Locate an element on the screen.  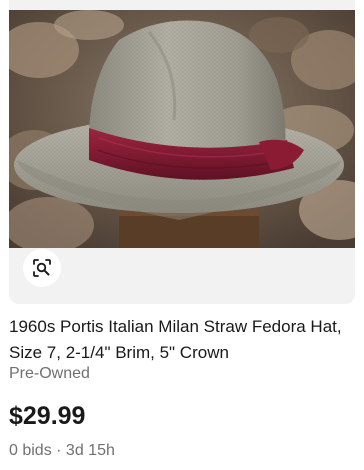
bids-and-time: 0 bids · 3d 15h is located at coordinates (62, 451).